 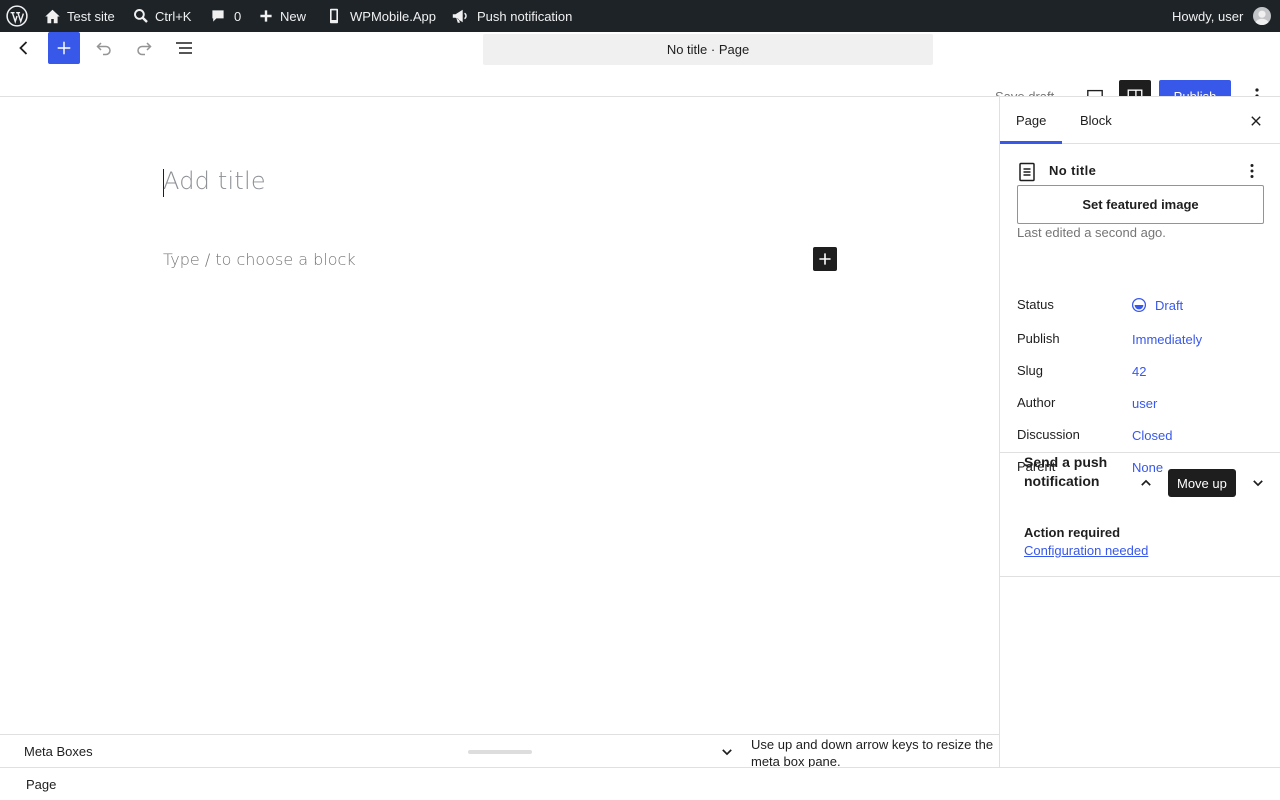 What do you see at coordinates (141, 16) in the screenshot?
I see `search-icon` at bounding box center [141, 16].